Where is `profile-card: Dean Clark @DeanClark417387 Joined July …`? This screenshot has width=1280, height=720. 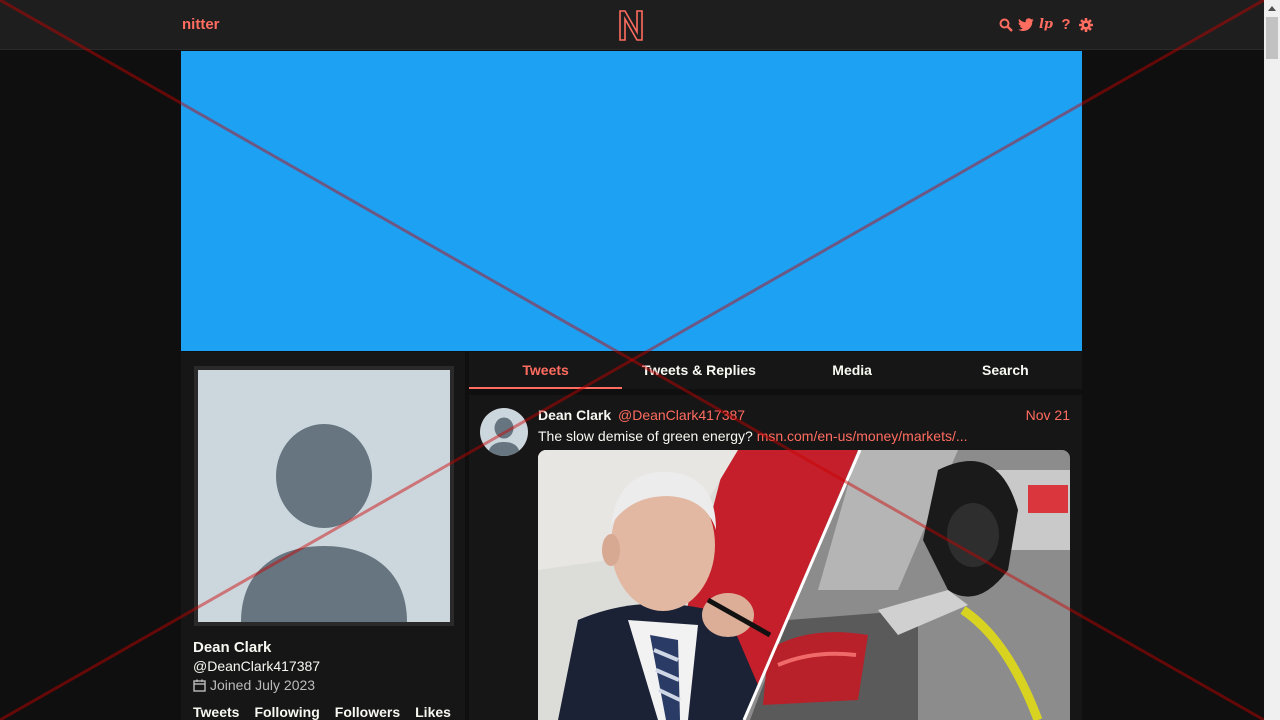
profile-card: Dean Clark @DeanClark417387 Joined July … is located at coordinates (323, 536).